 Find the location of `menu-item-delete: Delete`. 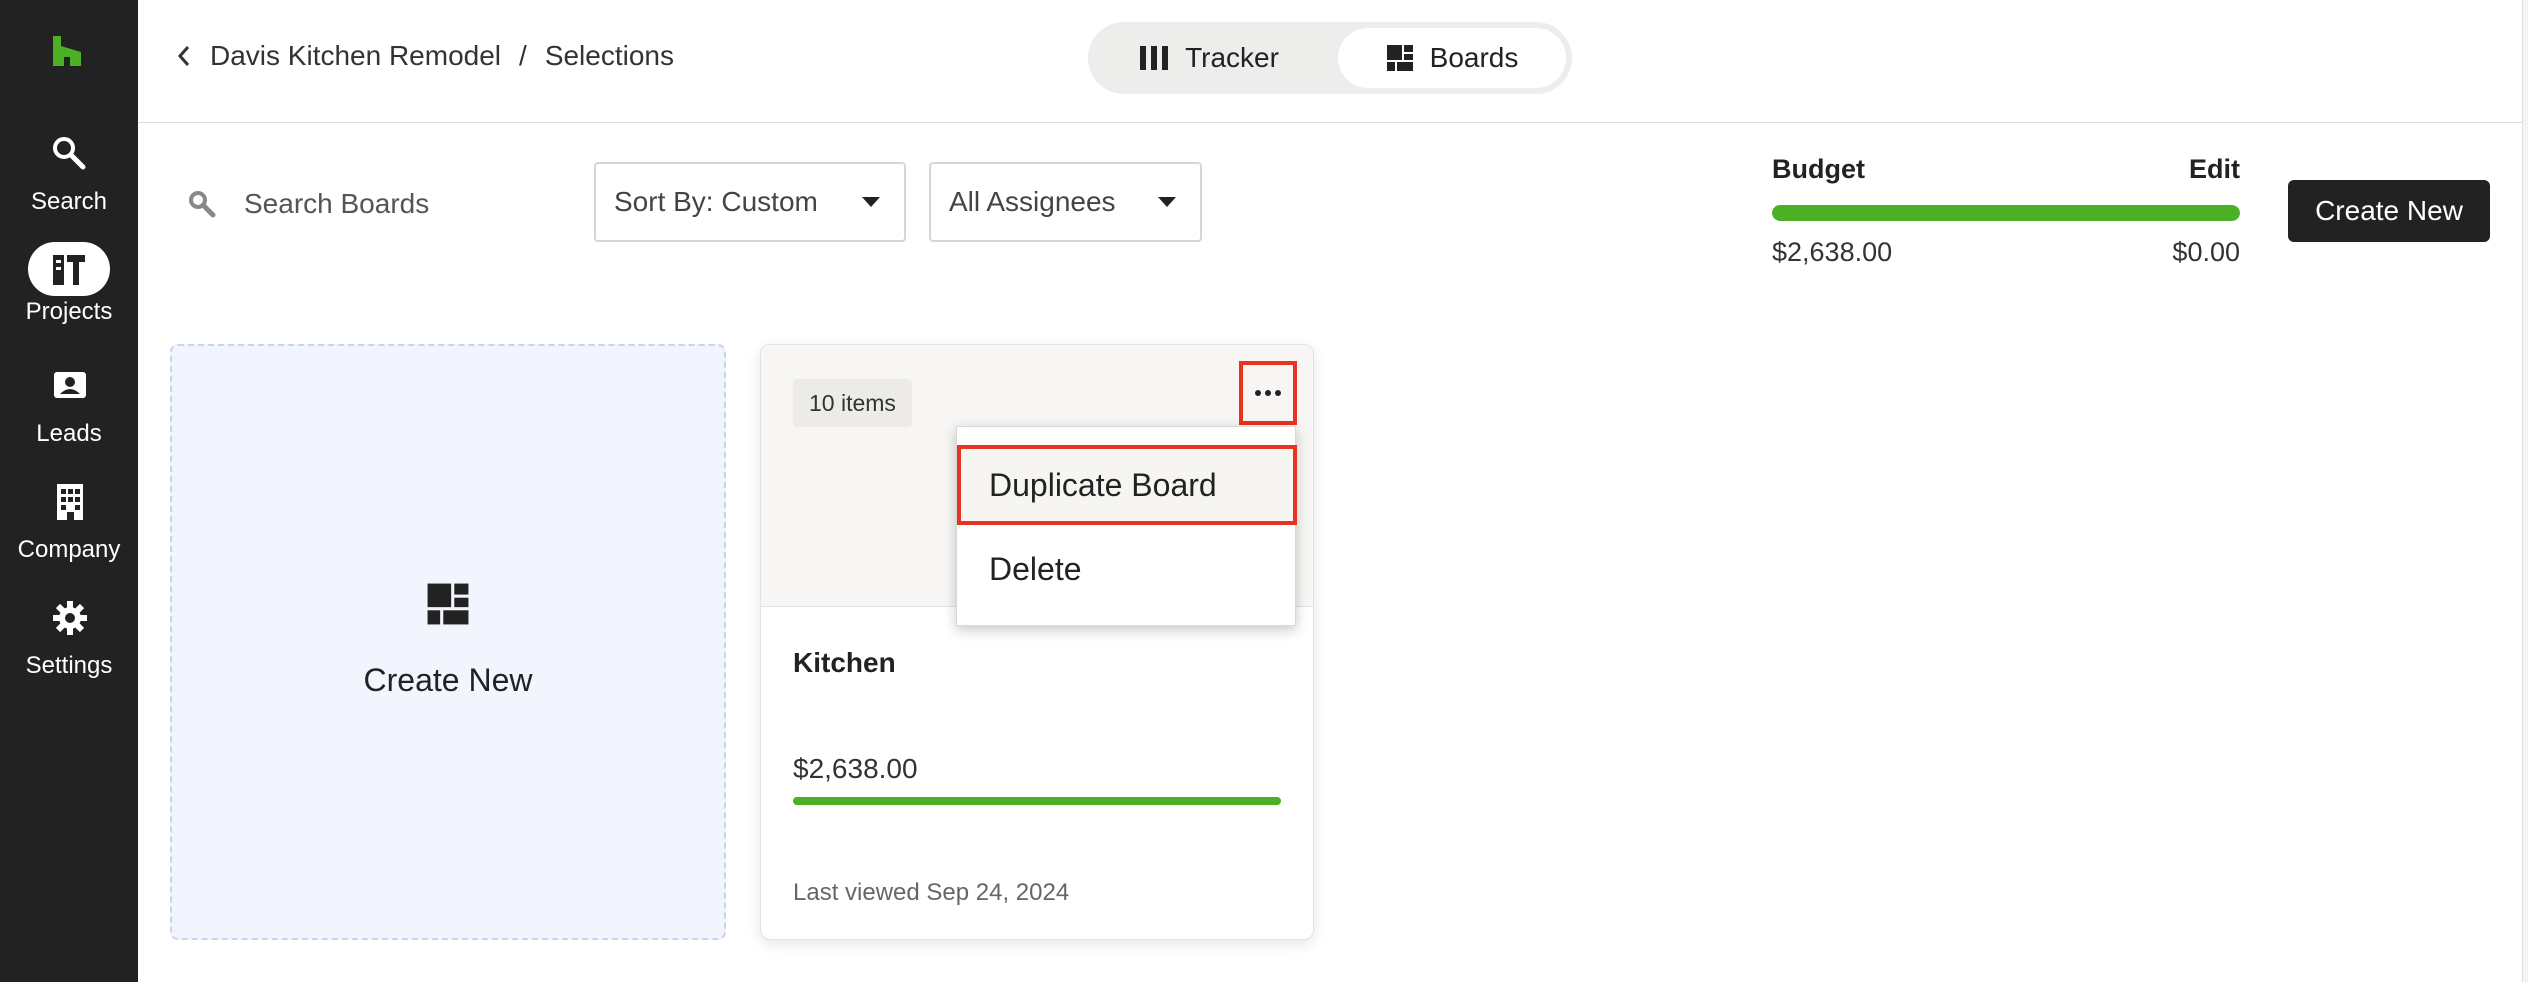

menu-item-delete: Delete is located at coordinates (1126, 569).